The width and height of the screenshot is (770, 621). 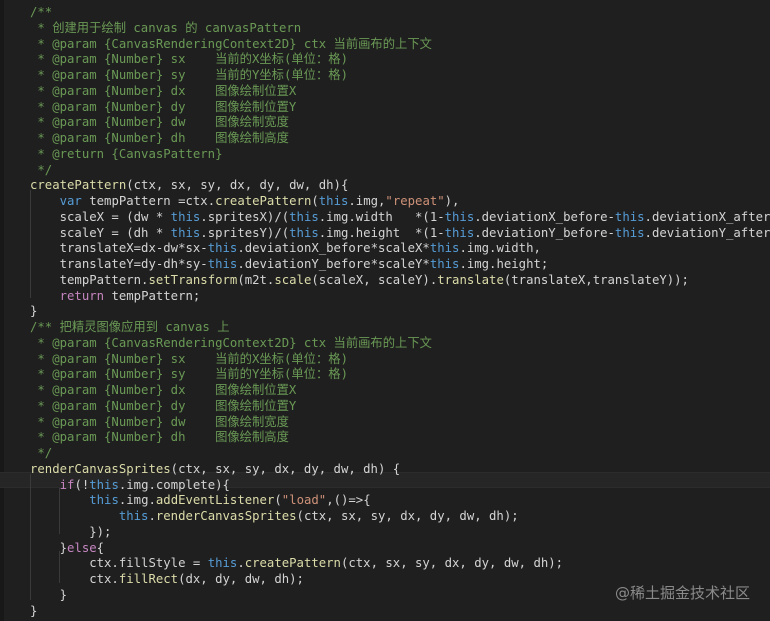 I want to click on code-token: (scaleX, scaleY)., so click(x=374, y=279).